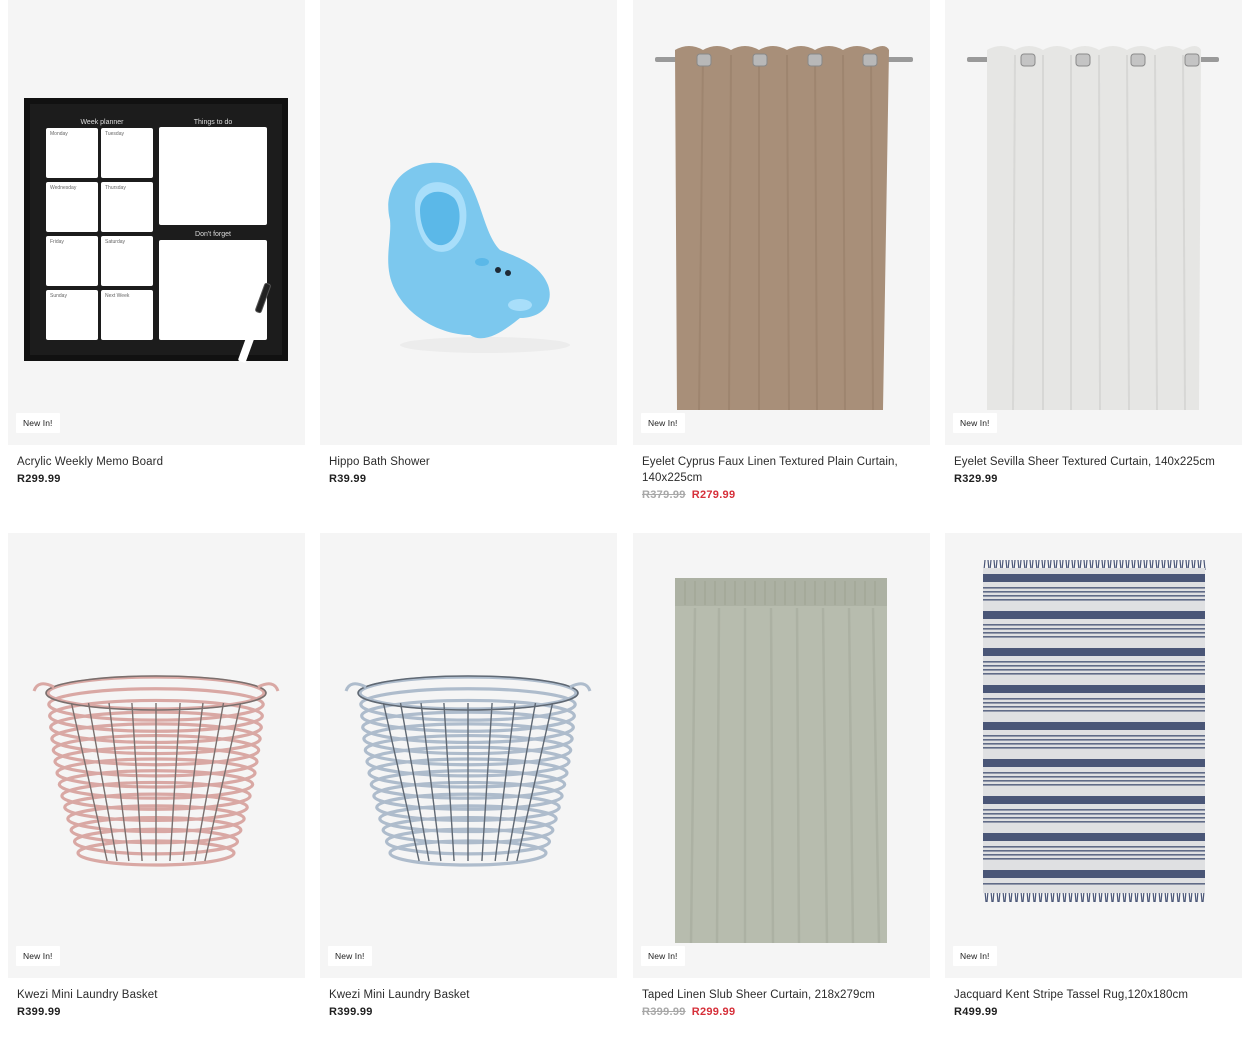  I want to click on white-curtain-image, so click(1093, 228).